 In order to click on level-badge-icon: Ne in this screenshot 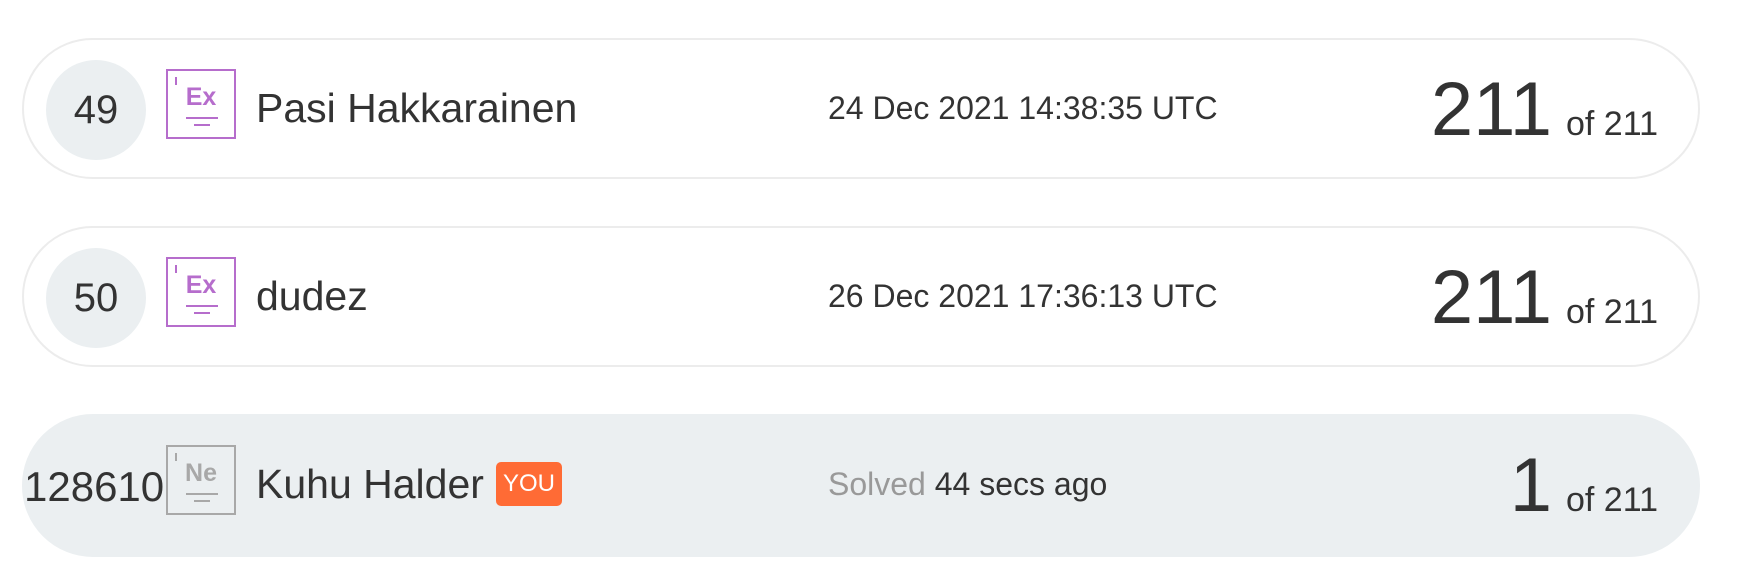, I will do `click(201, 480)`.